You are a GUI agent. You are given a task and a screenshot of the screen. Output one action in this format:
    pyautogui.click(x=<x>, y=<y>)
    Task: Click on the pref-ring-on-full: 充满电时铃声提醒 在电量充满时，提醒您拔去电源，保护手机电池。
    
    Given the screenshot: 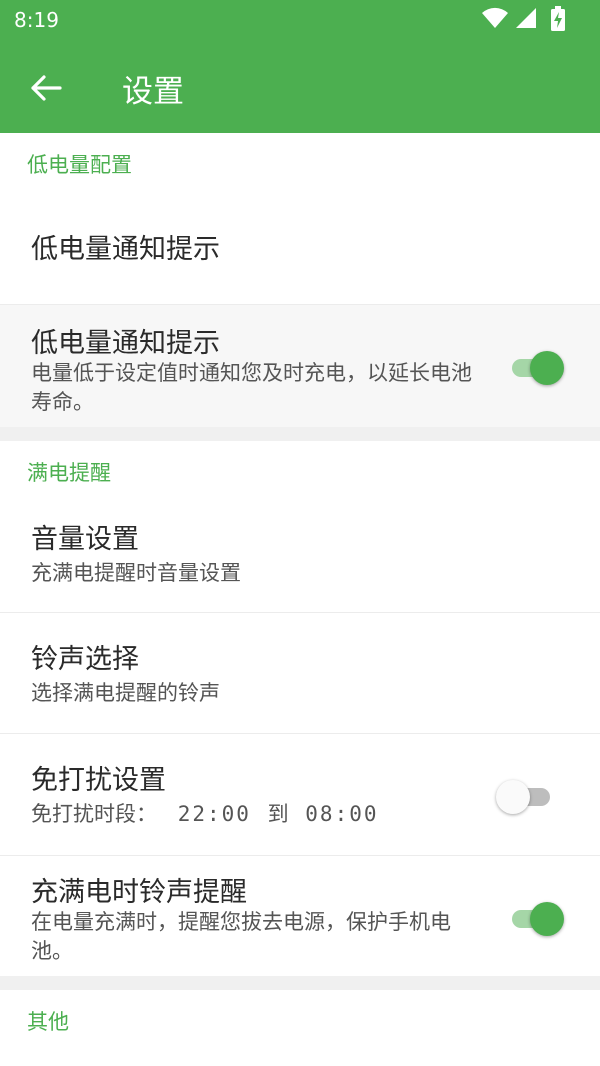 What is the action you would take?
    pyautogui.click(x=300, y=916)
    